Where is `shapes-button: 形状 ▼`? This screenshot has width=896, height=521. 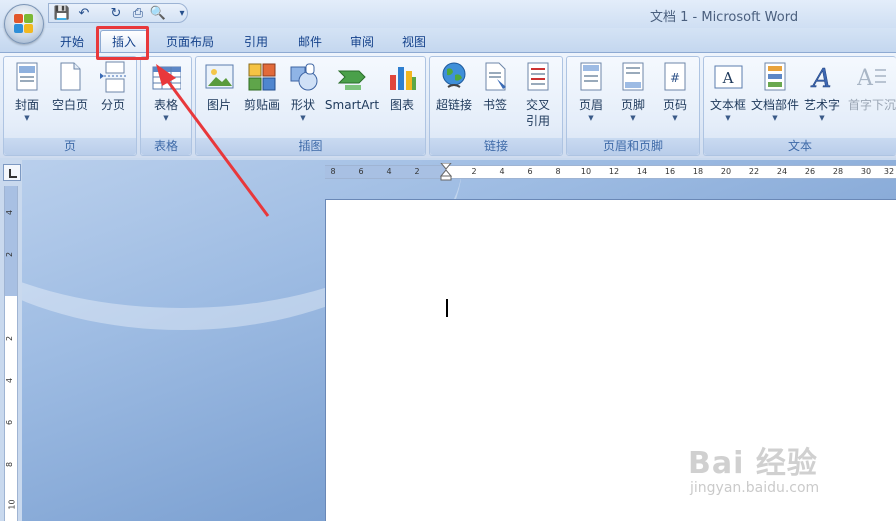 shapes-button: 形状 ▼ is located at coordinates (303, 99).